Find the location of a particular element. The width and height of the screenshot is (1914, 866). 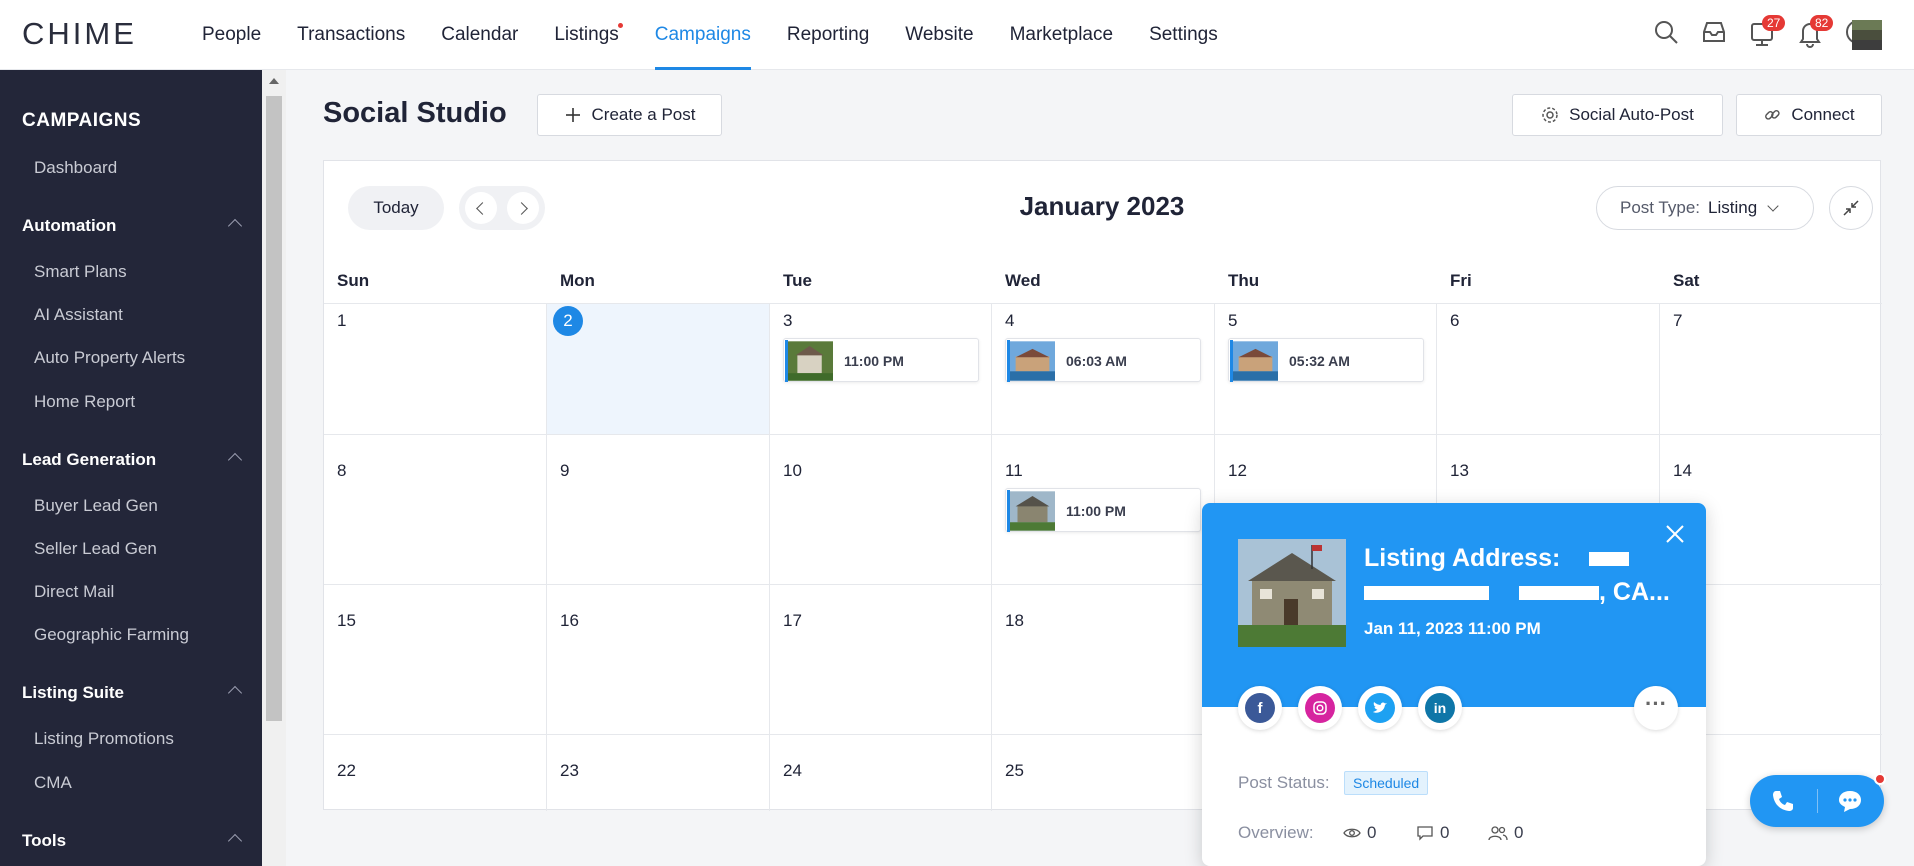

date-cell: 13 is located at coordinates (1459, 471).